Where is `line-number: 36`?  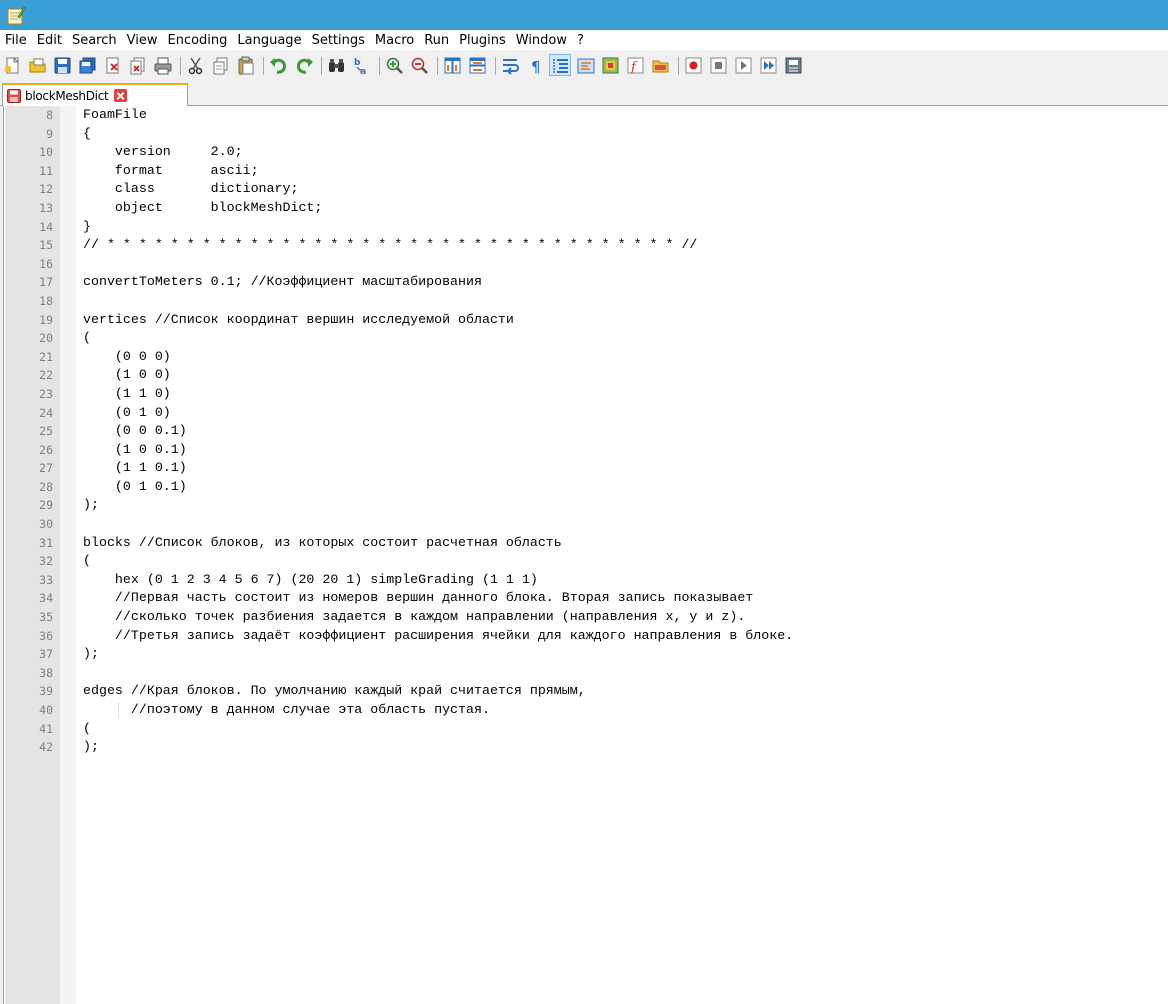 line-number: 36 is located at coordinates (46, 635).